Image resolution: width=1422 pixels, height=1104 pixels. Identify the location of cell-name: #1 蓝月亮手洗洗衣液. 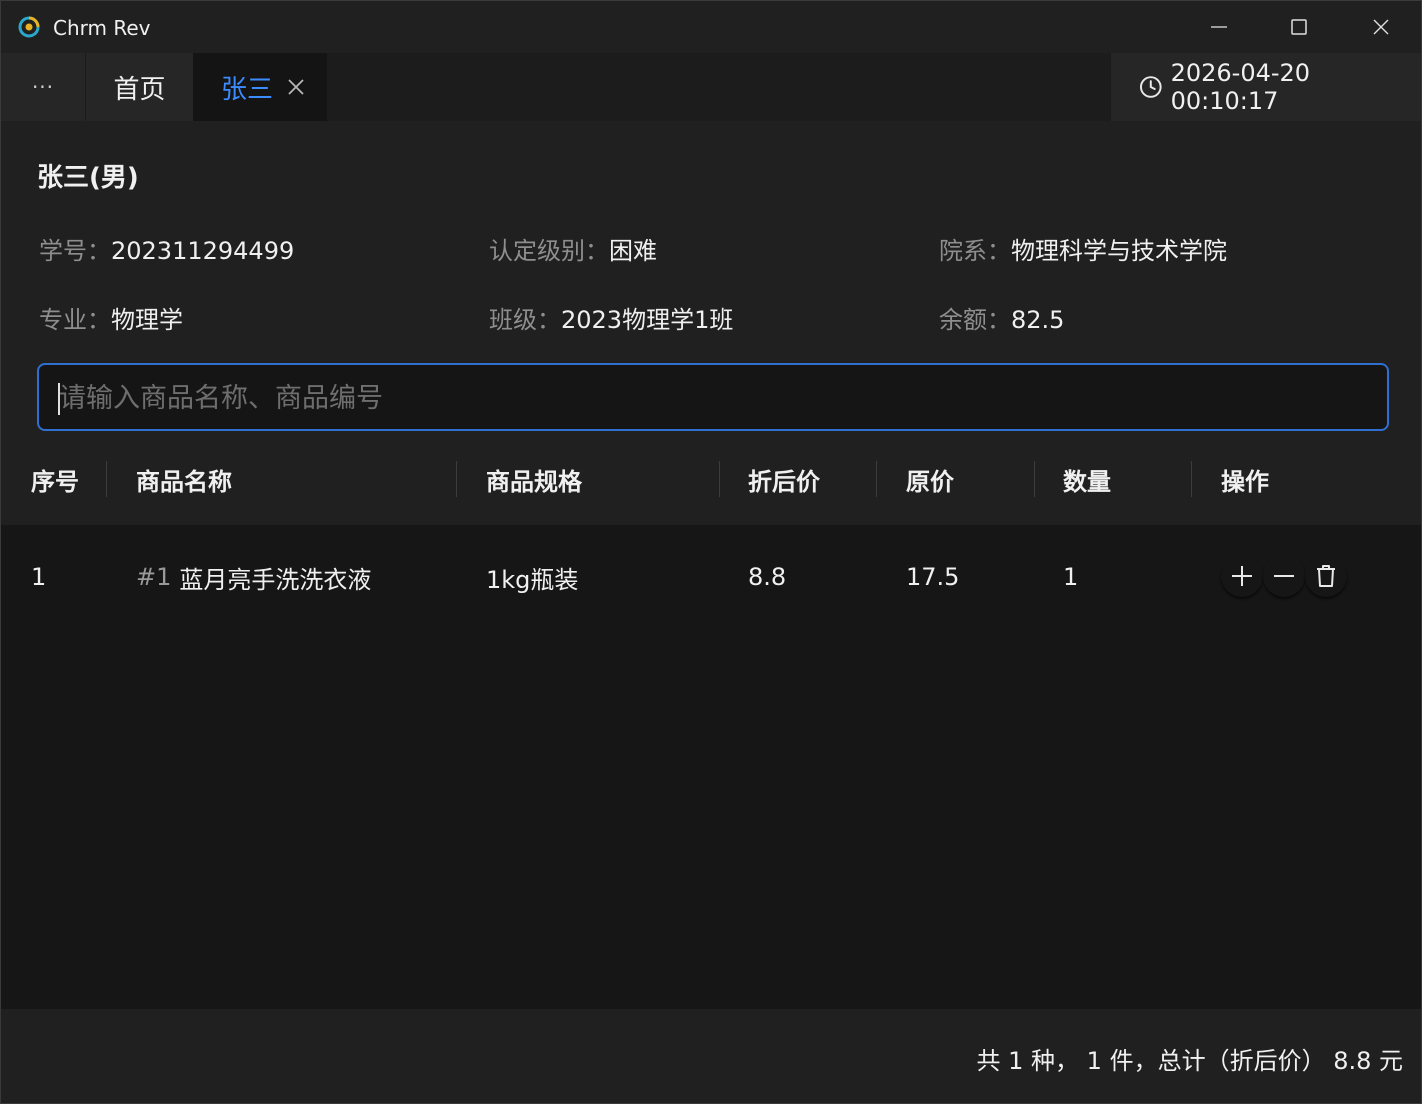
(253, 577).